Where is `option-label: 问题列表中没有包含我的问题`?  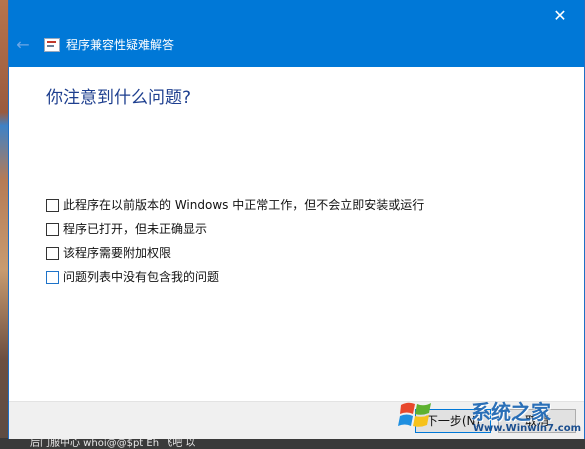 option-label: 问题列表中没有包含我的问题 is located at coordinates (141, 277).